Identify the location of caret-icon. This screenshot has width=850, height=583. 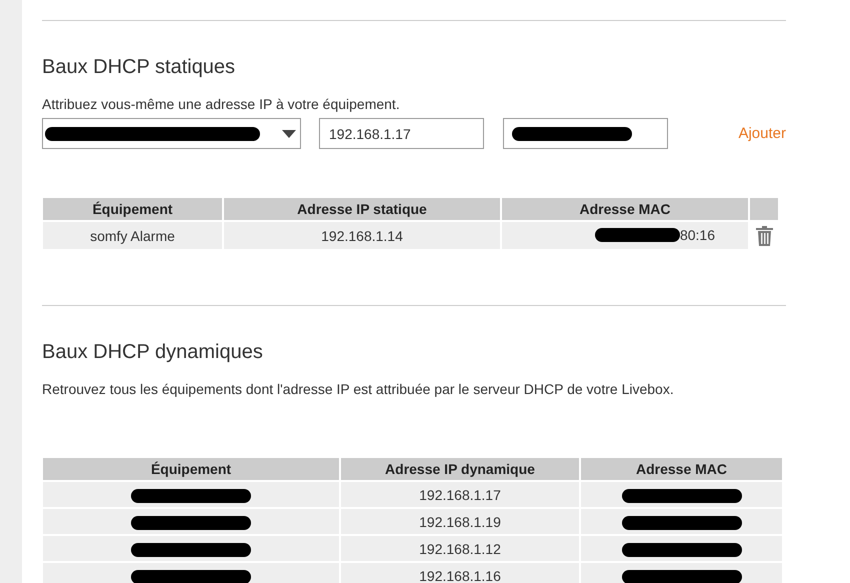
(289, 134).